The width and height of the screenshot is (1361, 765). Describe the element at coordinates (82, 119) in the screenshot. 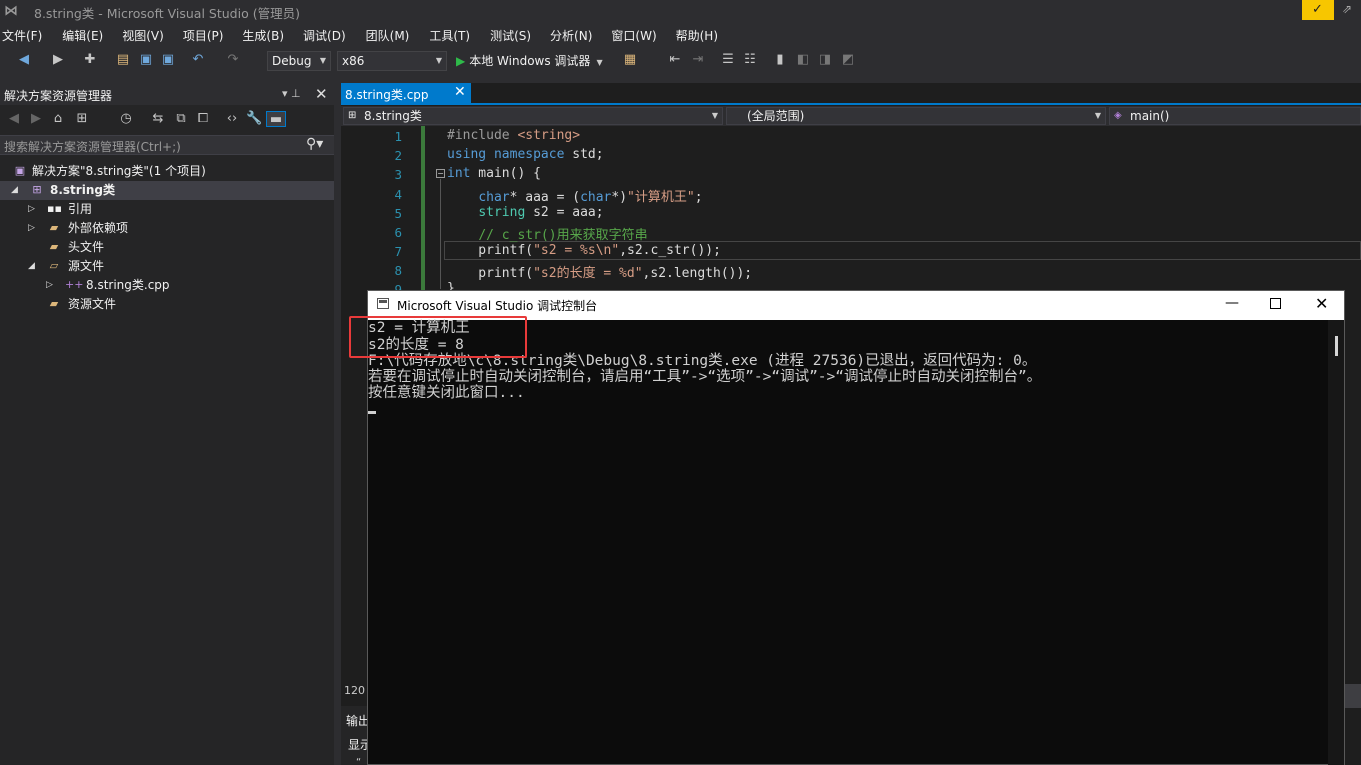

I see `switch-views-icon: ⊞` at that location.